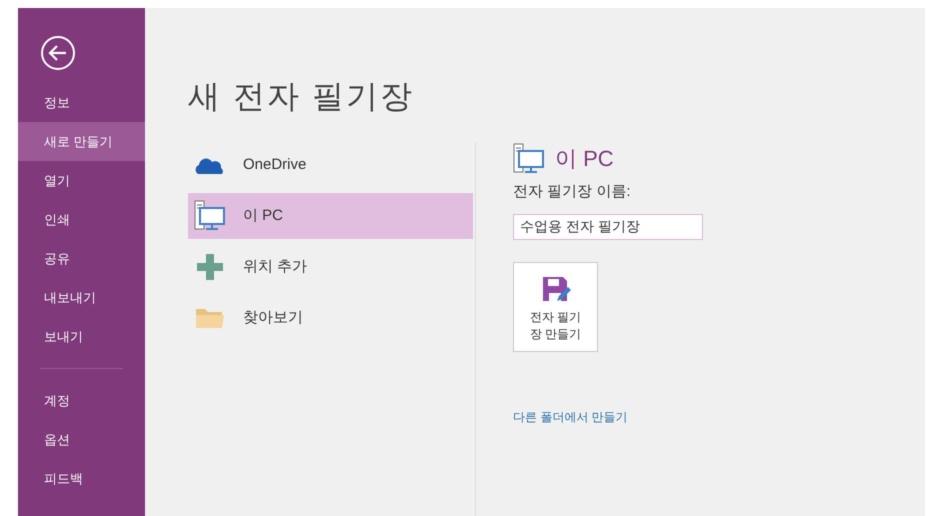 The image size is (930, 516). What do you see at coordinates (210, 267) in the screenshot?
I see `plus-icon` at bounding box center [210, 267].